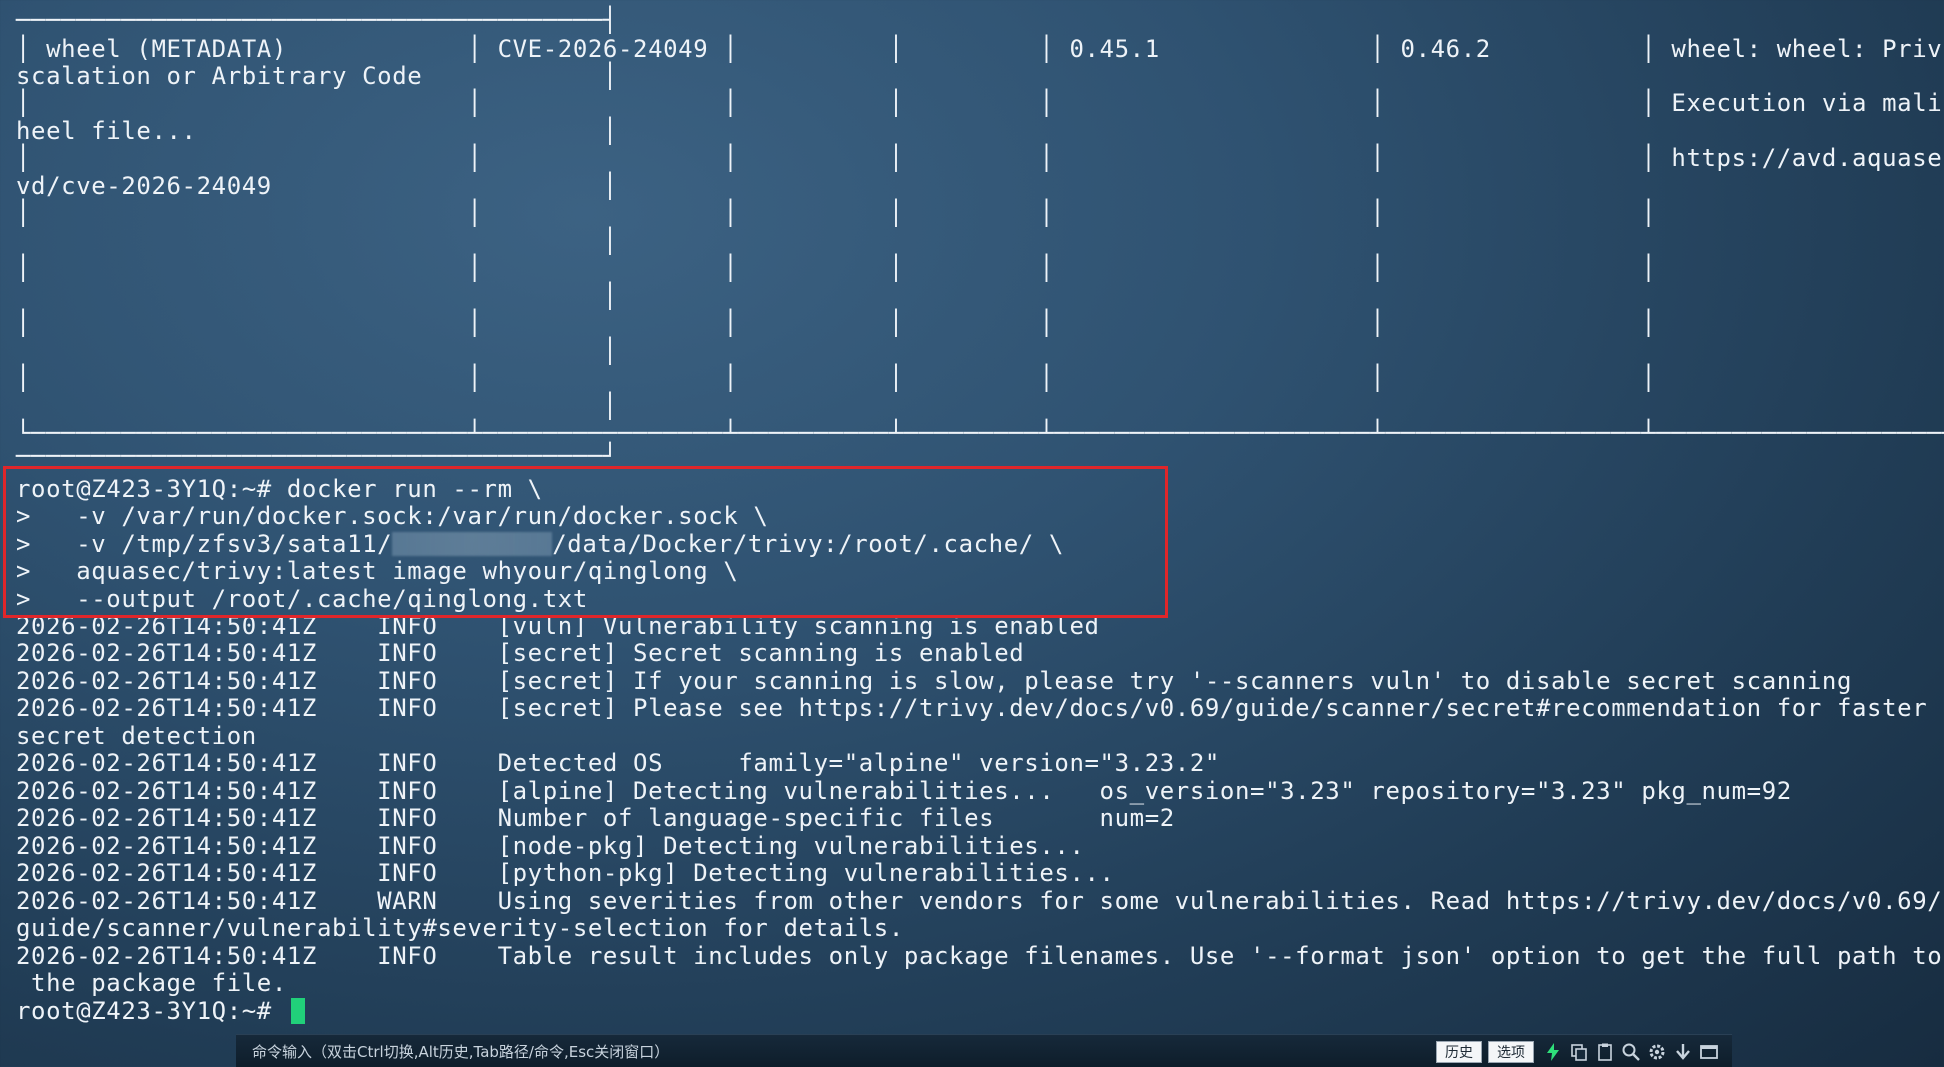  Describe the element at coordinates (317, 186) in the screenshot. I see `terminal-line: vd/cve-2026-24049 │` at that location.